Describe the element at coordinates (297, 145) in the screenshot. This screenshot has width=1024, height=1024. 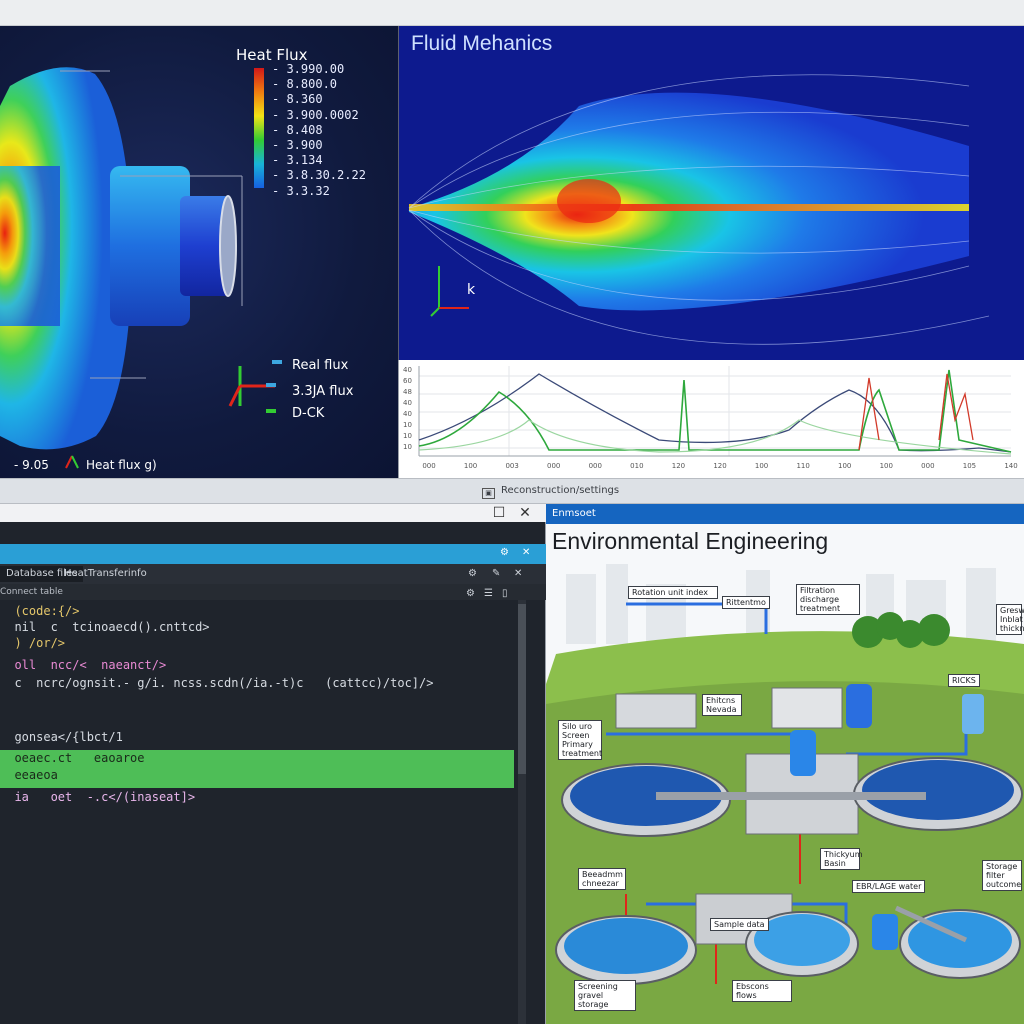
I see `colorbar-label: - 3.900` at that location.